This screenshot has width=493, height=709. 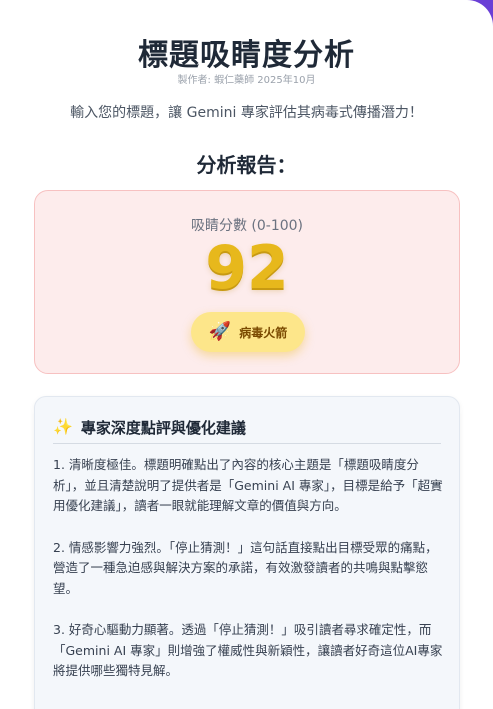 I want to click on report-heading: 分析報告：, so click(x=246, y=165).